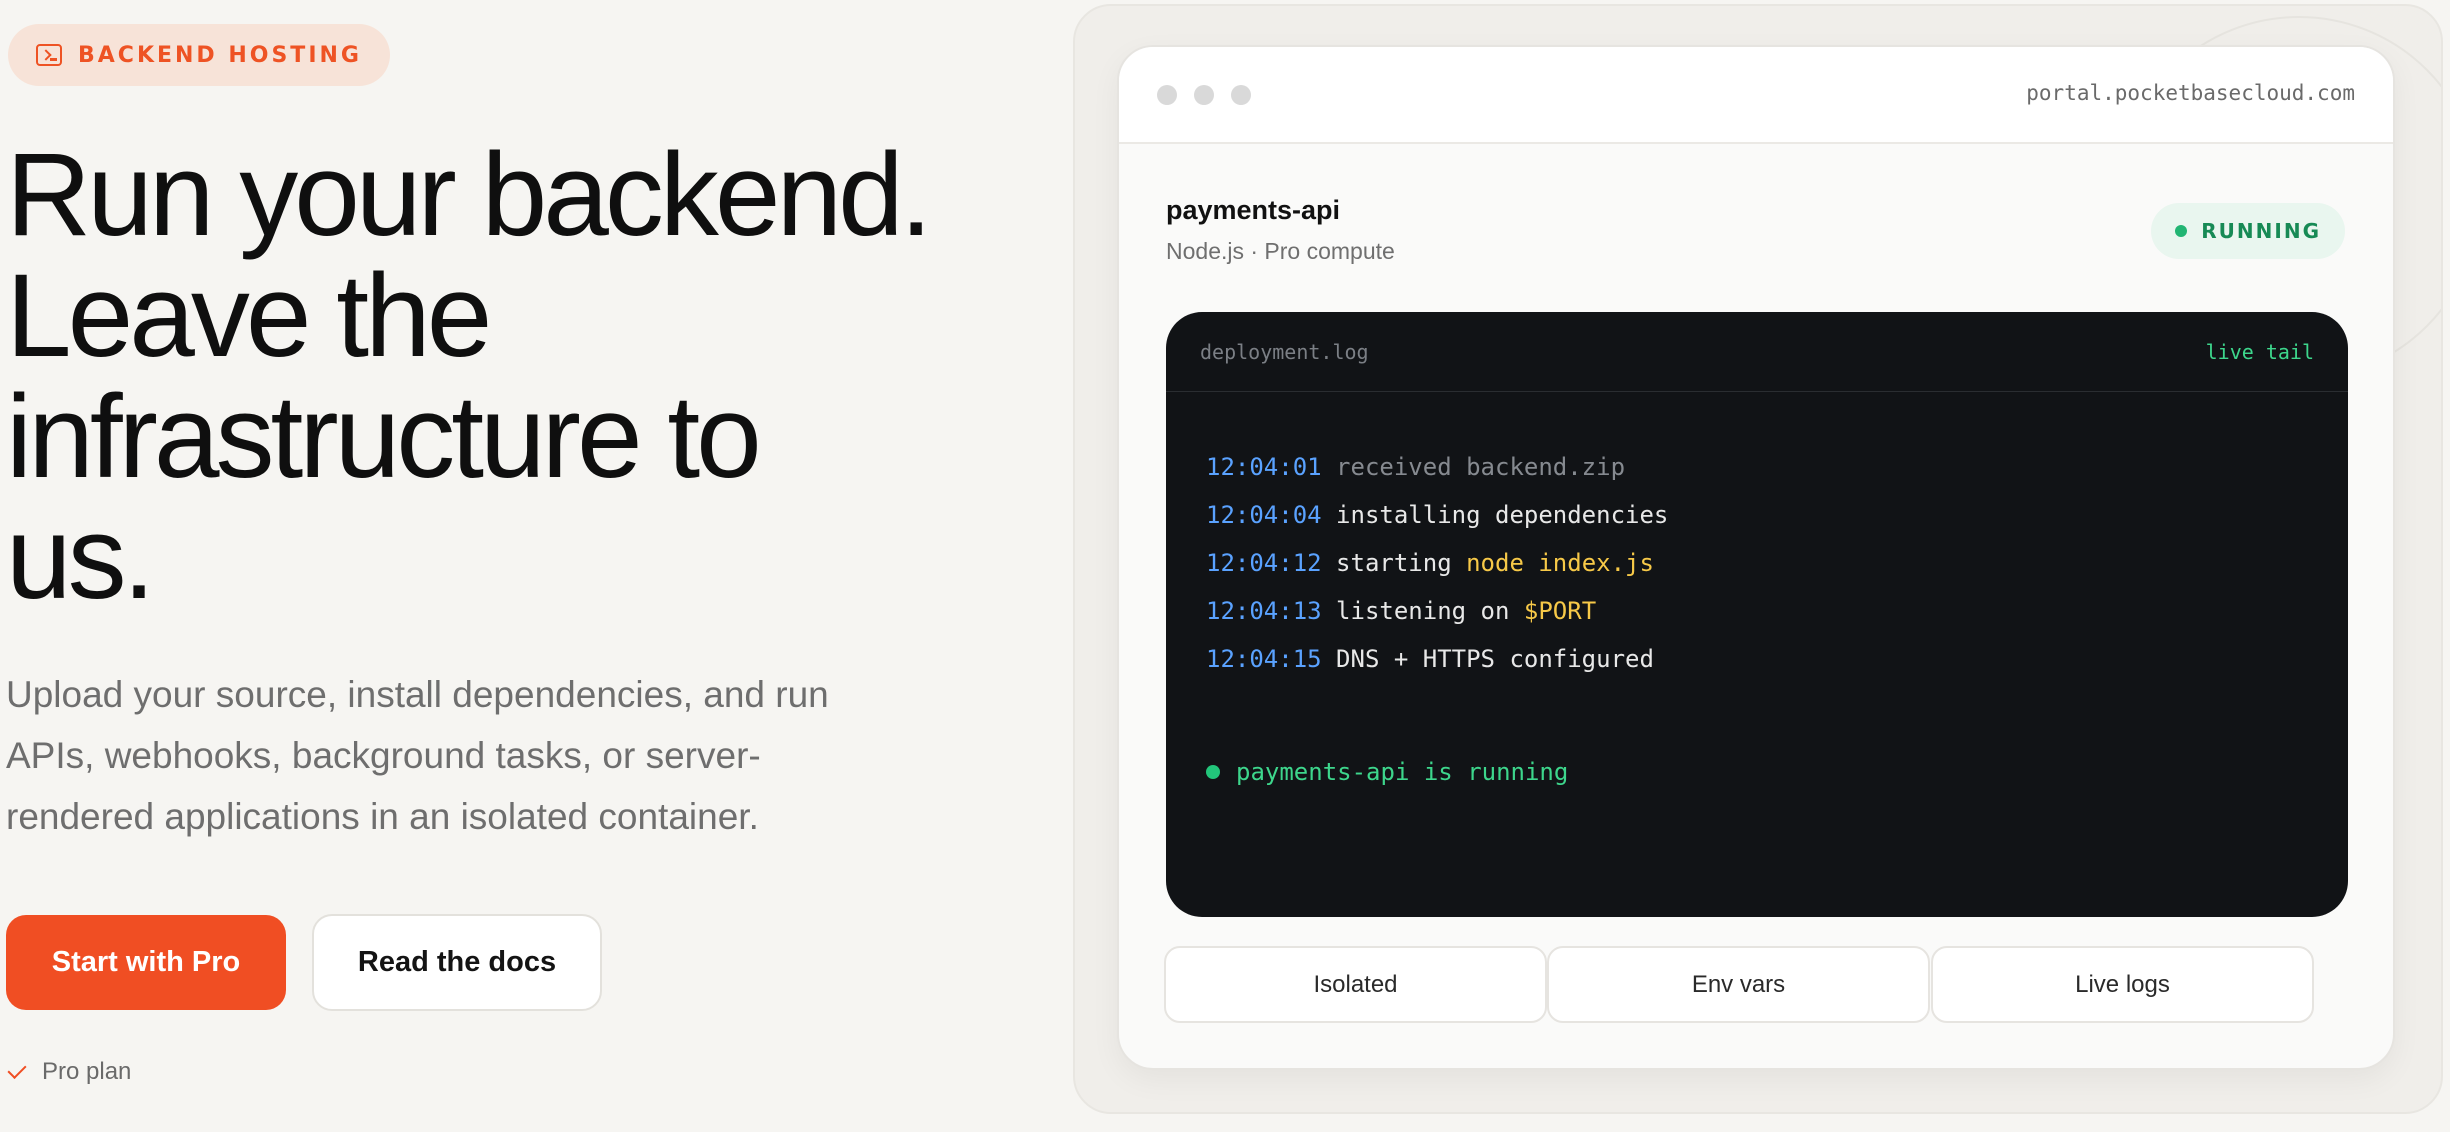  Describe the element at coordinates (1253, 210) in the screenshot. I see `service-name: payments-api` at that location.